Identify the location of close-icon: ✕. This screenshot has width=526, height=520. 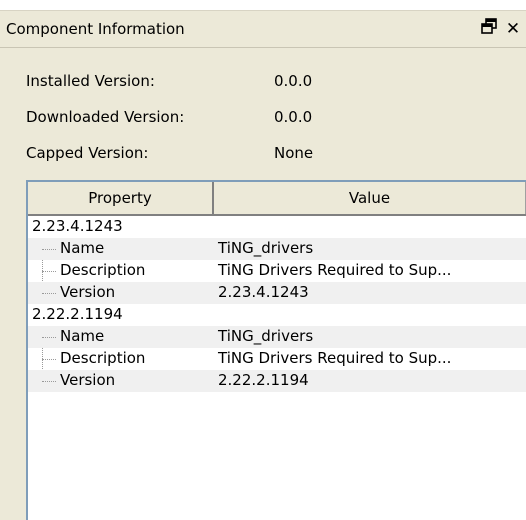
(513, 29).